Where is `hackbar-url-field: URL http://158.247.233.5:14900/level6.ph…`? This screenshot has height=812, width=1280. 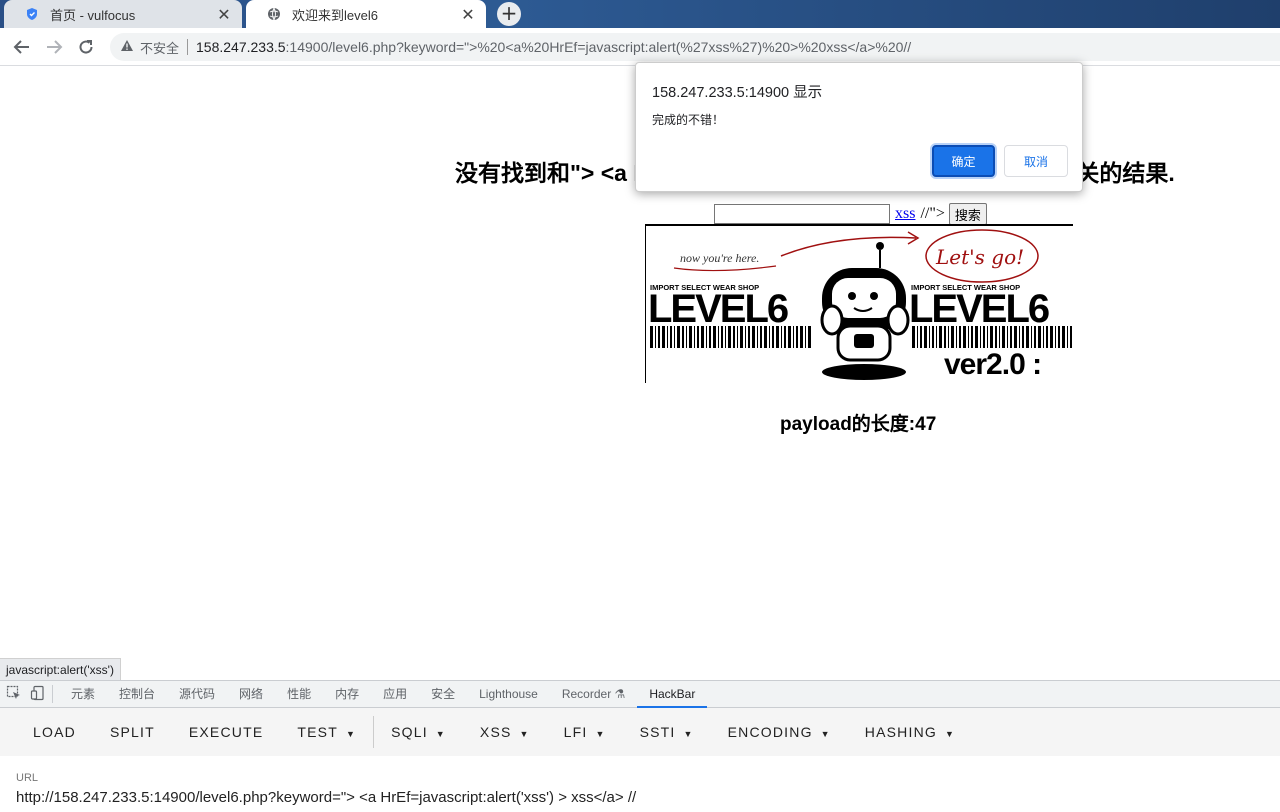
hackbar-url-field: URL http://158.247.233.5:14900/level6.ph… is located at coordinates (640, 784).